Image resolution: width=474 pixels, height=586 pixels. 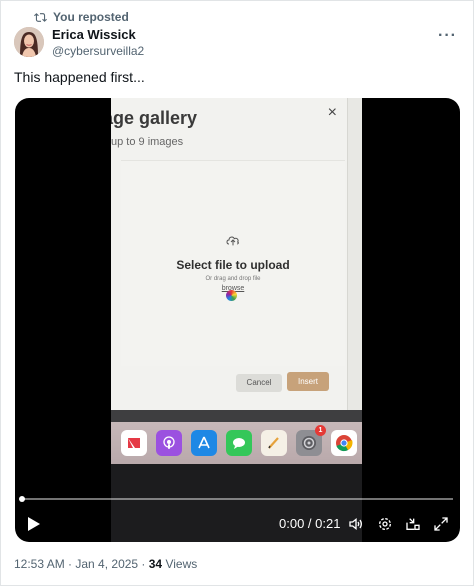 What do you see at coordinates (98, 35) in the screenshot?
I see `author-name: Erica Wissick` at bounding box center [98, 35].